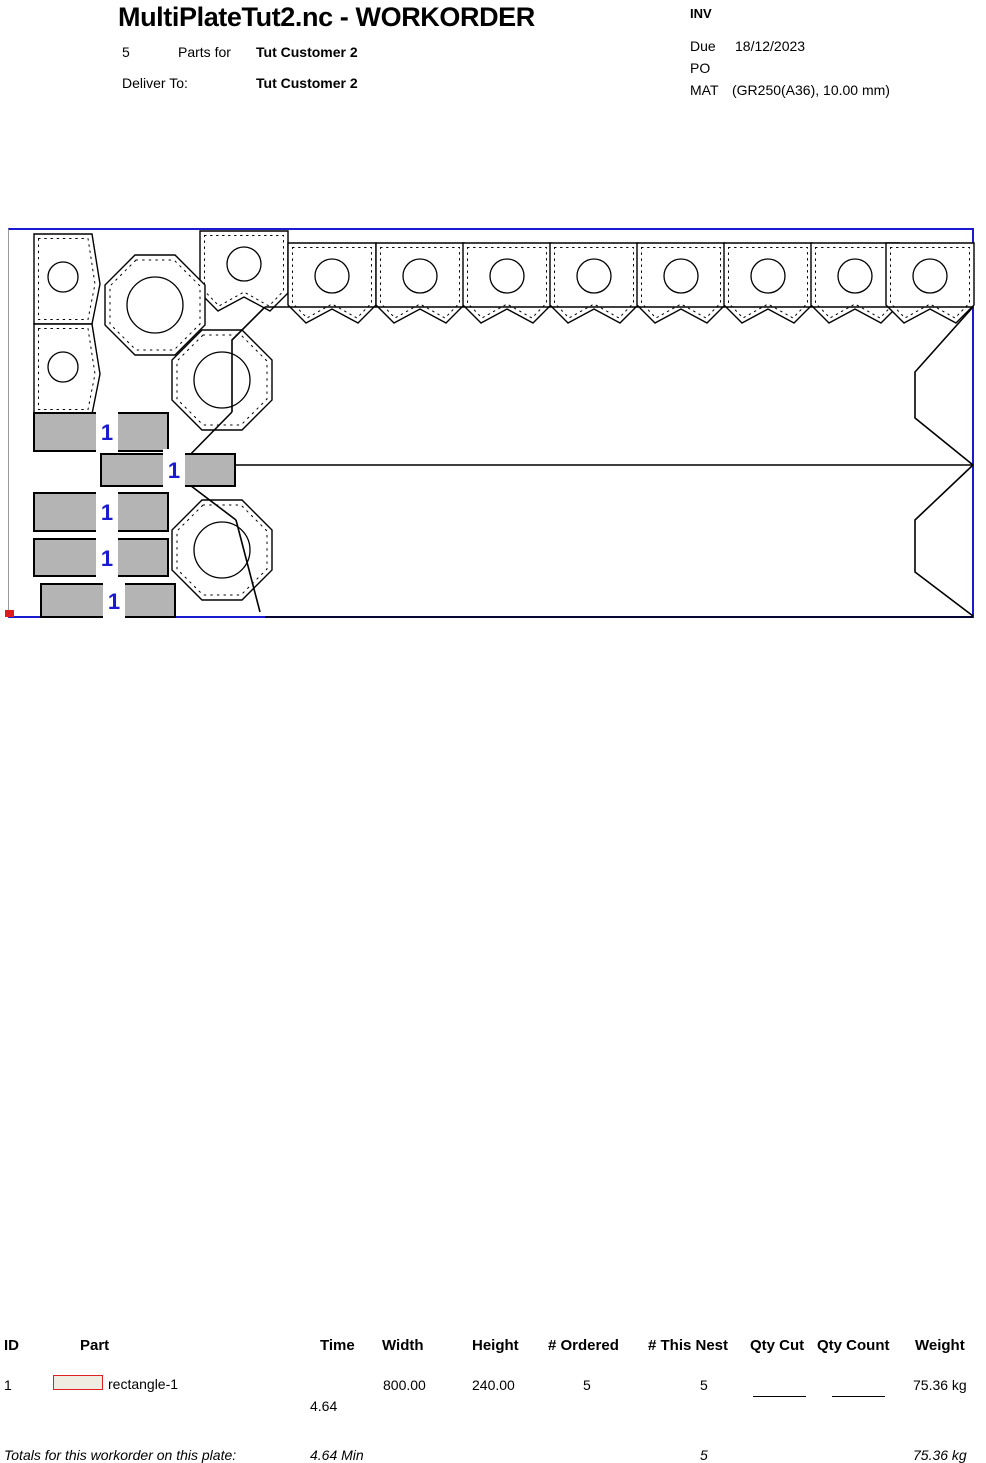 This screenshot has height=1463, width=986. What do you see at coordinates (155, 83) in the screenshot?
I see `header-deliver-to-label: Deliver To:` at bounding box center [155, 83].